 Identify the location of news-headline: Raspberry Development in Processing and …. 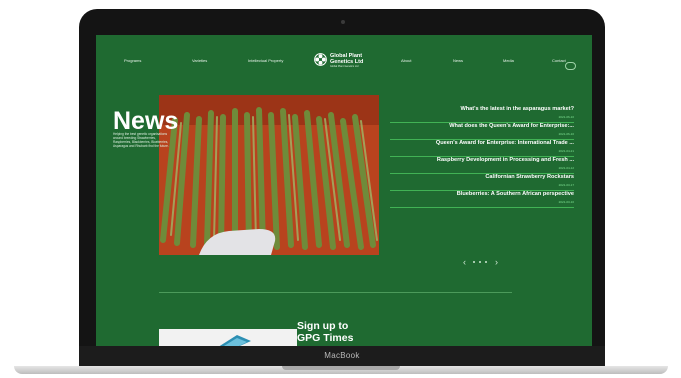
(505, 160).